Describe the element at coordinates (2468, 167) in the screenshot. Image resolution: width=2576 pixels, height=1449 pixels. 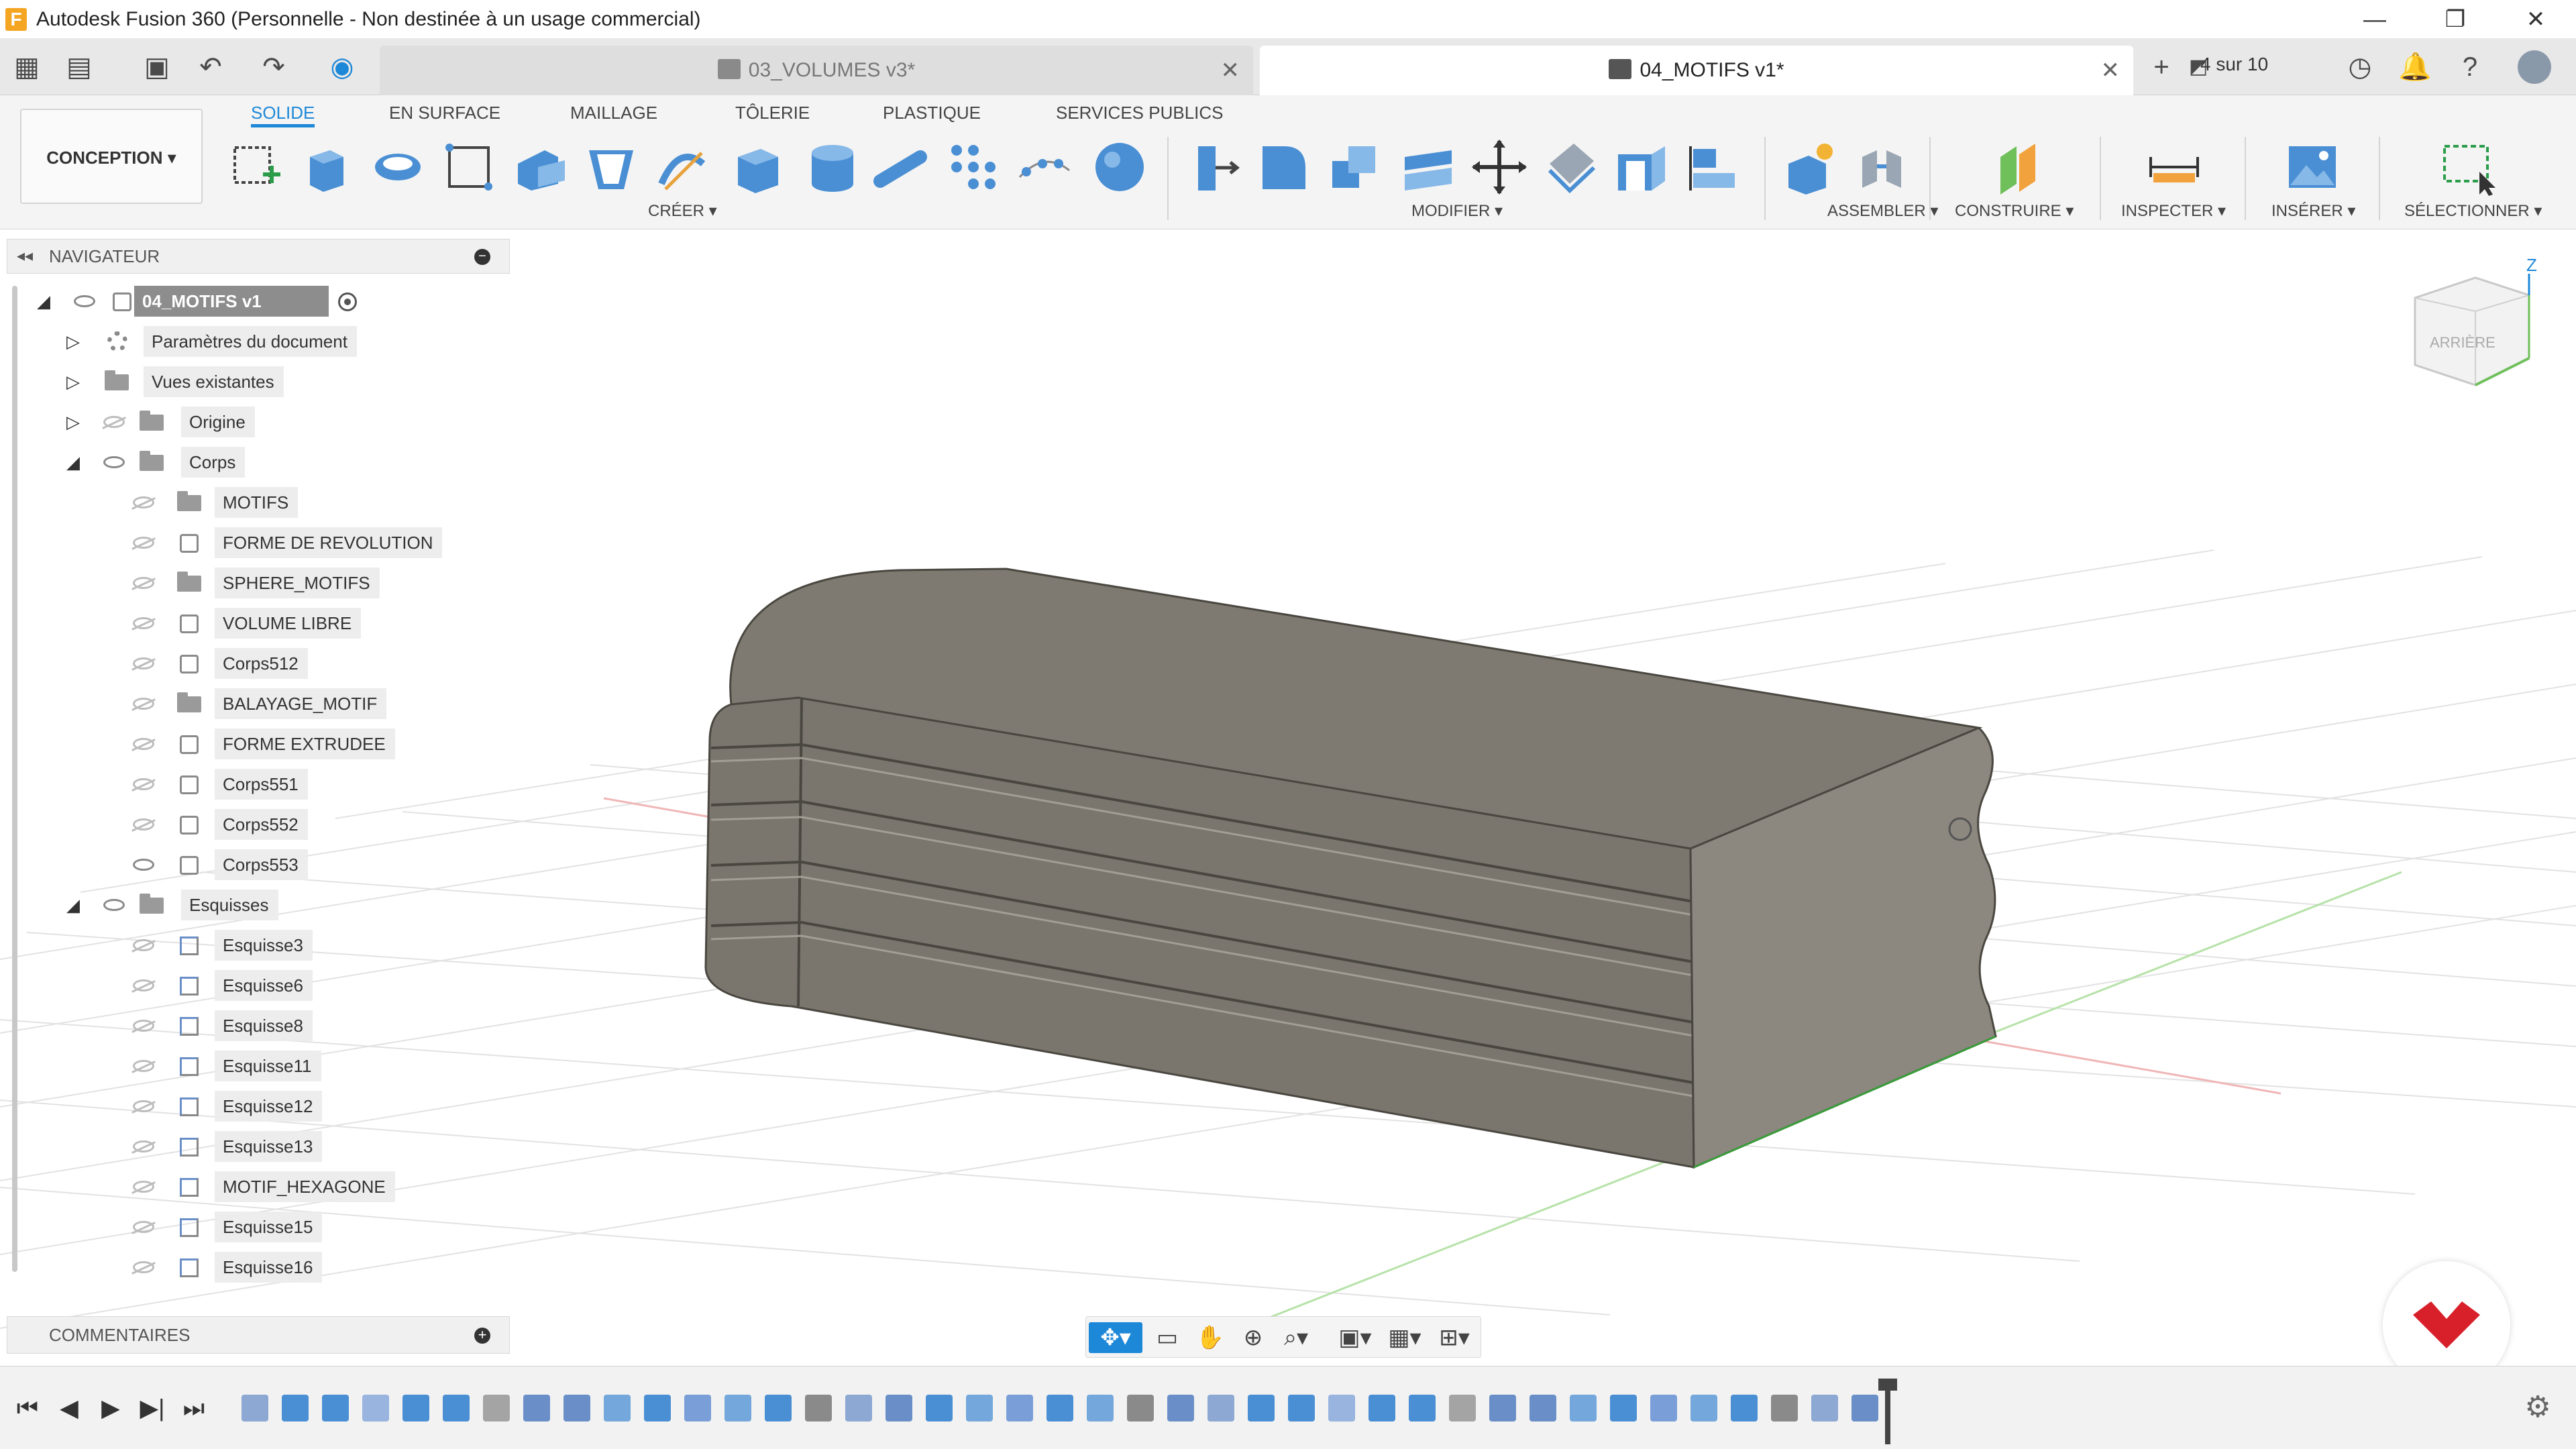
I see `select-box-icon` at that location.